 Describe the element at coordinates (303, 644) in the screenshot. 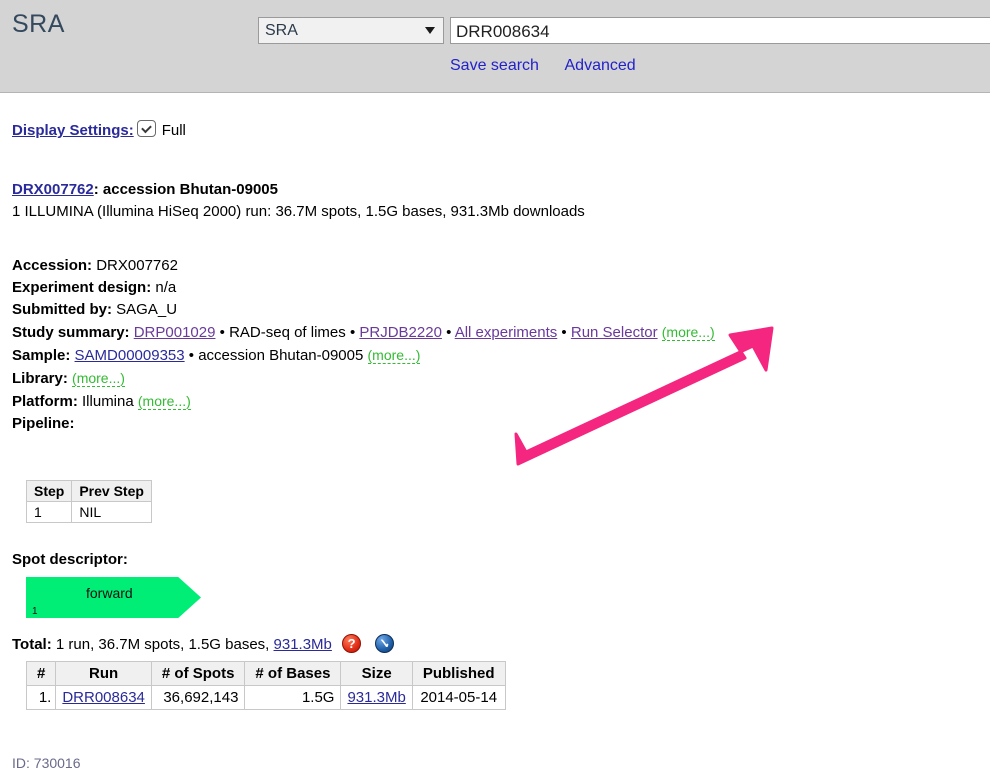

I see `total-size-link: 931.3Mb` at that location.